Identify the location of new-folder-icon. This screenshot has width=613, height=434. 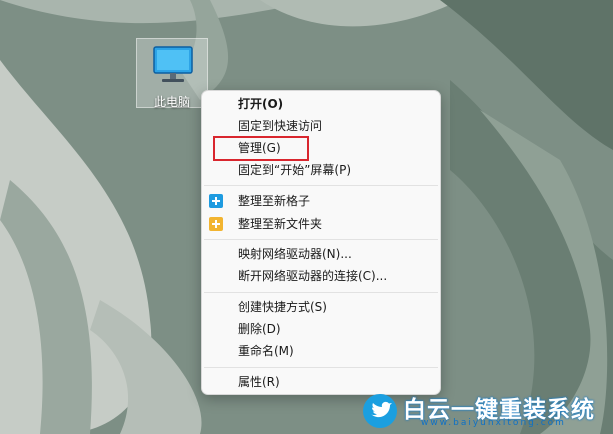
(216, 224).